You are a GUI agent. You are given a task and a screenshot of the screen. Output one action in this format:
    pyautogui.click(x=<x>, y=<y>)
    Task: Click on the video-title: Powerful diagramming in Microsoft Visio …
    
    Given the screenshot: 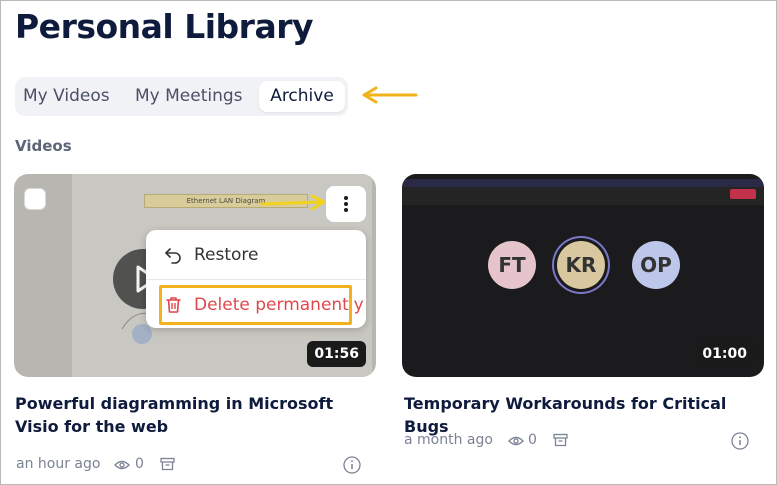 What is the action you would take?
    pyautogui.click(x=190, y=415)
    